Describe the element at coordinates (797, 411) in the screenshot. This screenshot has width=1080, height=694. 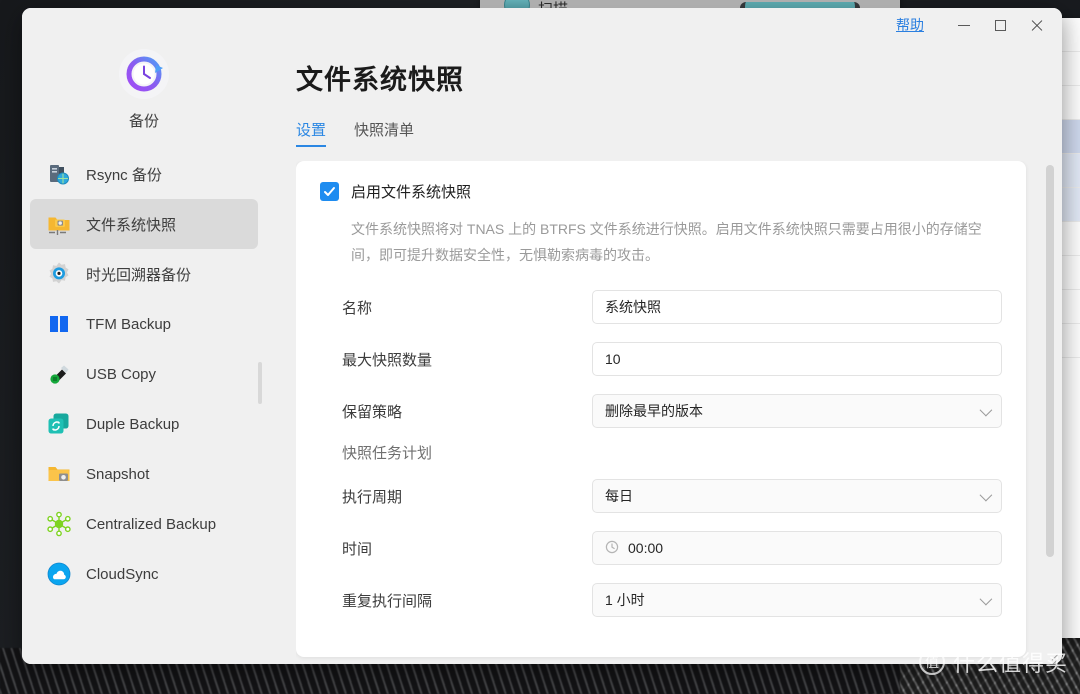
I see `retention-policy-select: 删除最早的版本` at that location.